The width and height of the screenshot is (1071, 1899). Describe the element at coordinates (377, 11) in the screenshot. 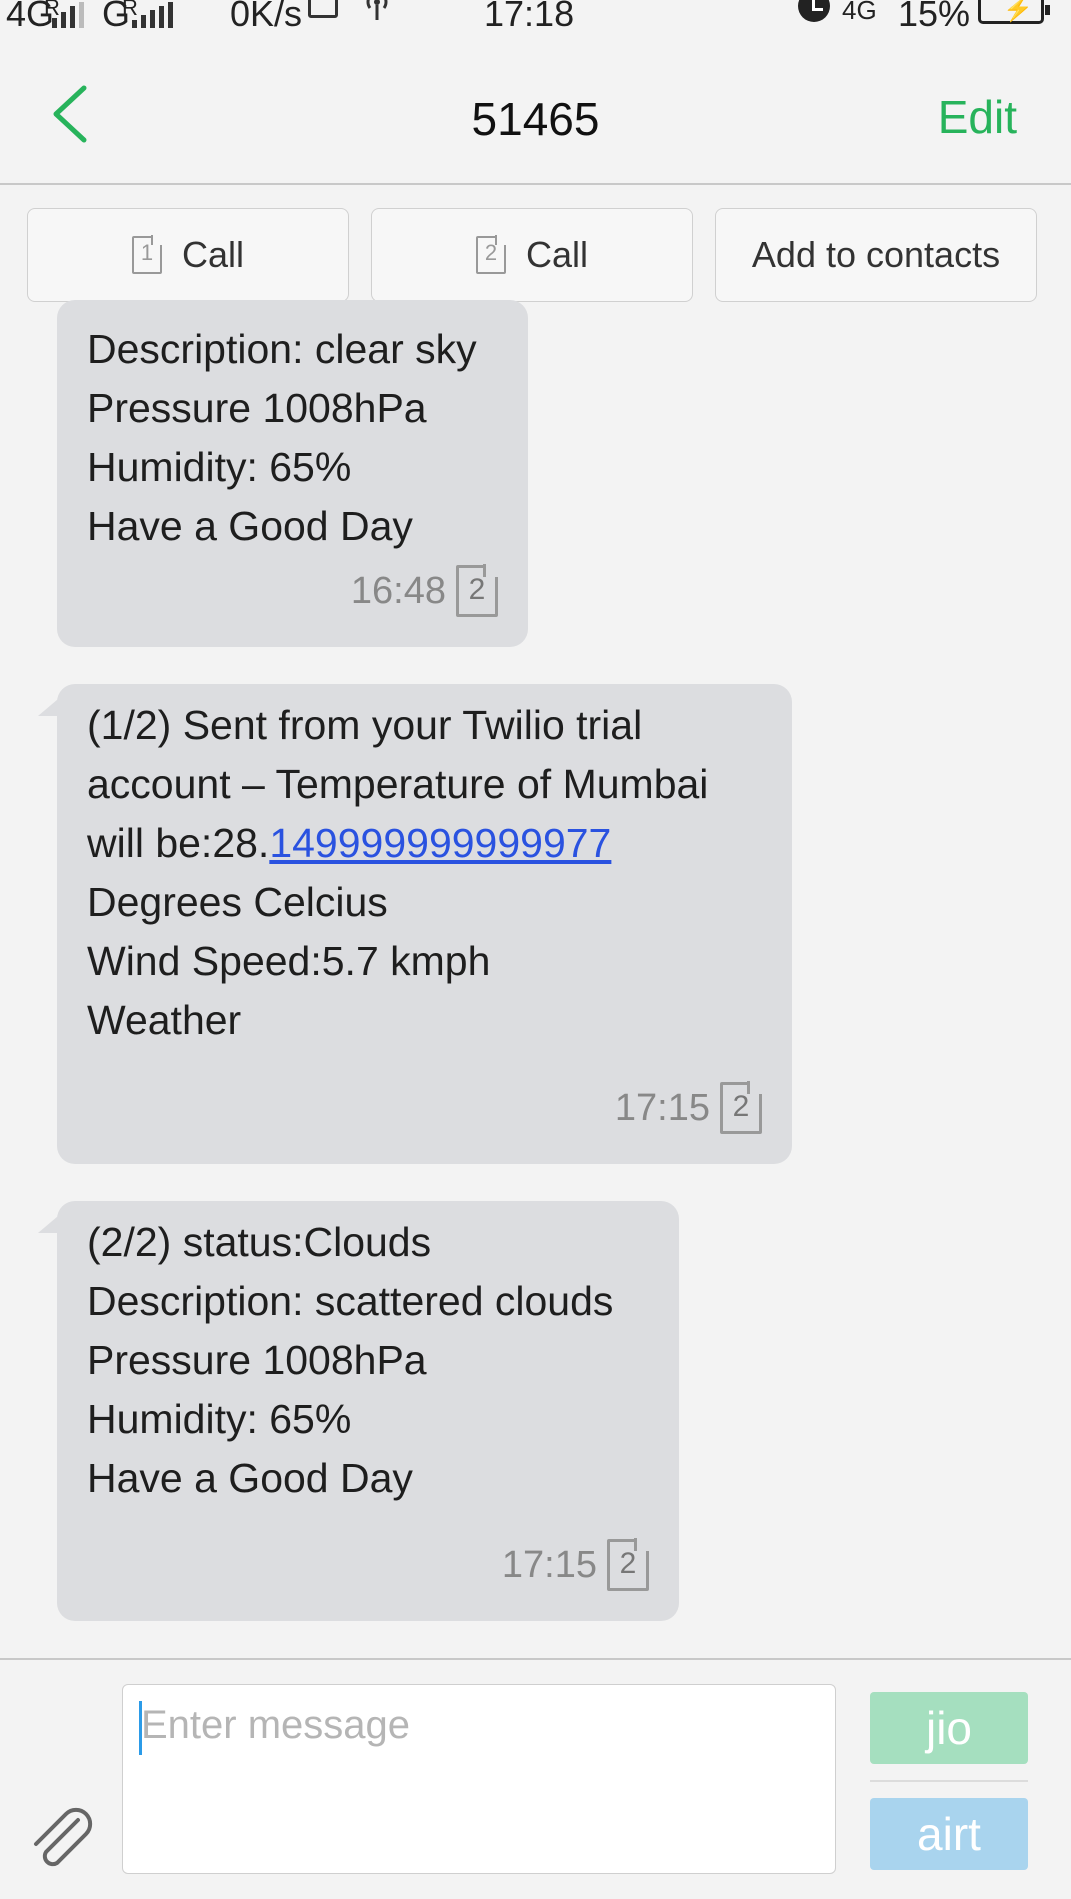

I see `hotspot-icon` at that location.